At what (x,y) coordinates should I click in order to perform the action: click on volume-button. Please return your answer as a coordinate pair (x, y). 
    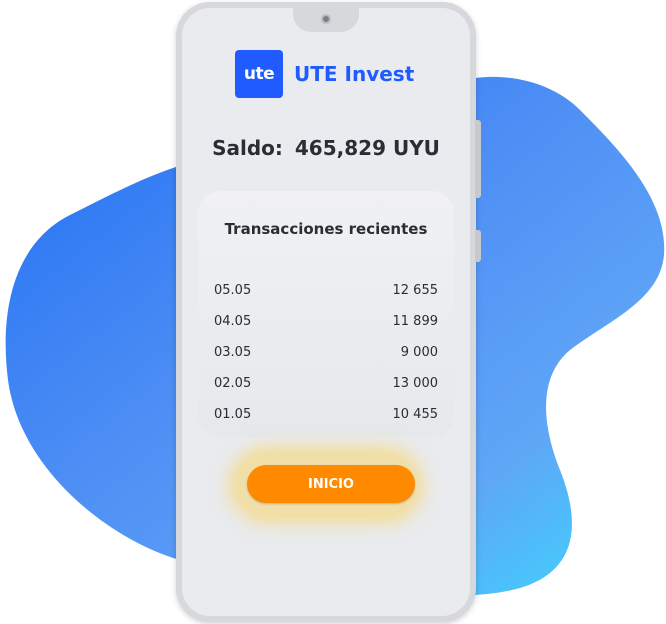
    Looking at the image, I should click on (478, 159).